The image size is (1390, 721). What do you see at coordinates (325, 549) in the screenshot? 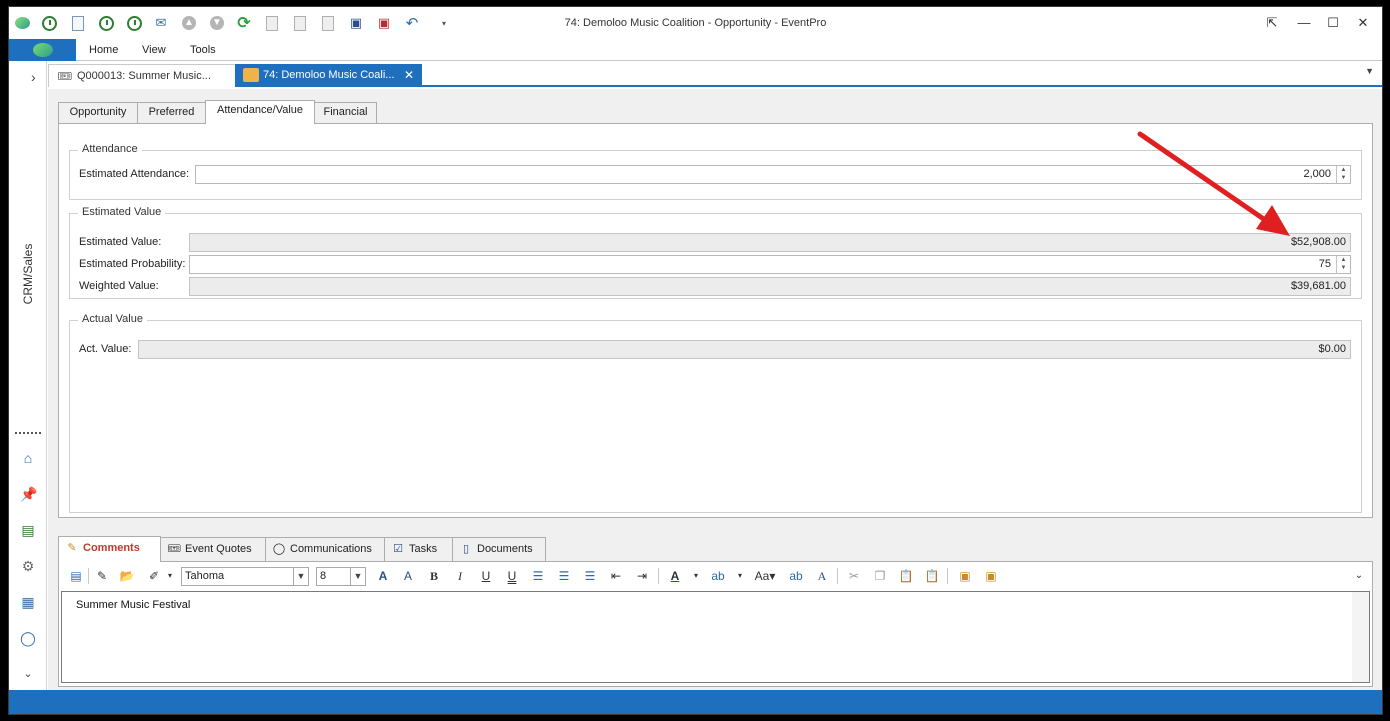
I see `tab-communications: ◯ Communications` at bounding box center [325, 549].